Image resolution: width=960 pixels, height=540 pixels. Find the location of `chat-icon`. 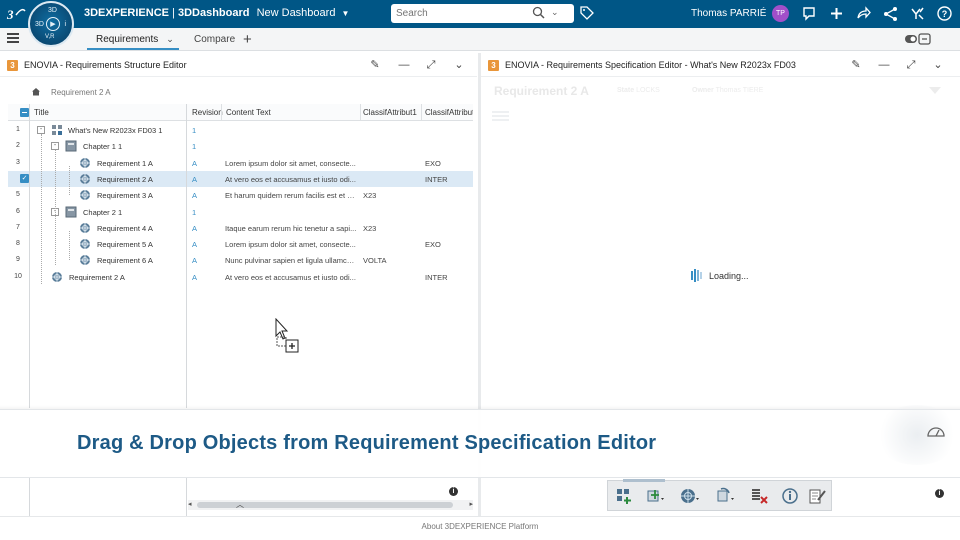

chat-icon is located at coordinates (809, 13).